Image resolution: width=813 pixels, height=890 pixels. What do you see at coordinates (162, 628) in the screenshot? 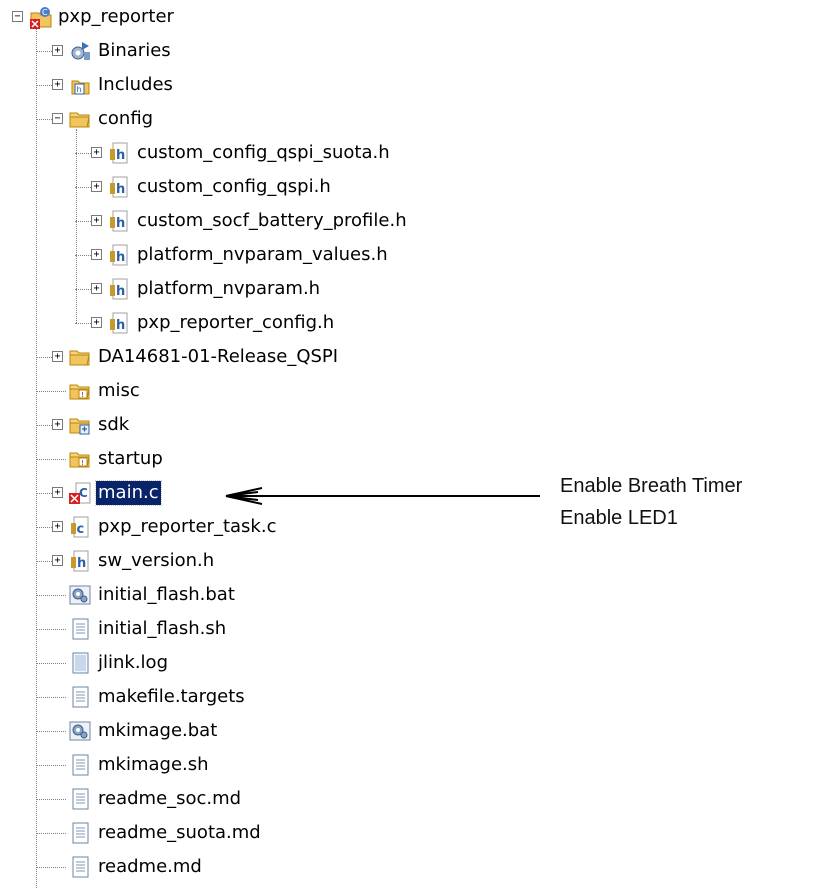
I see `tree-item-label: initial_flash.sh` at bounding box center [162, 628].